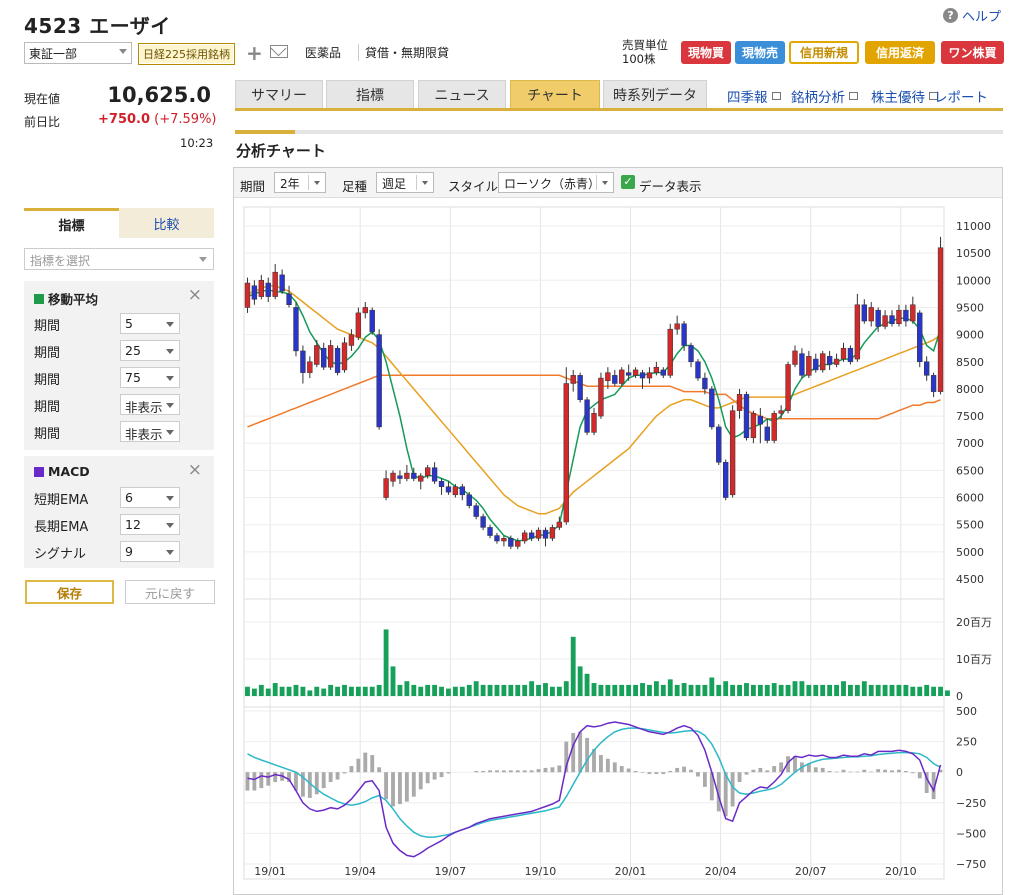  Describe the element at coordinates (973, 253) in the screenshot. I see `price-tick-label: 10500` at that location.